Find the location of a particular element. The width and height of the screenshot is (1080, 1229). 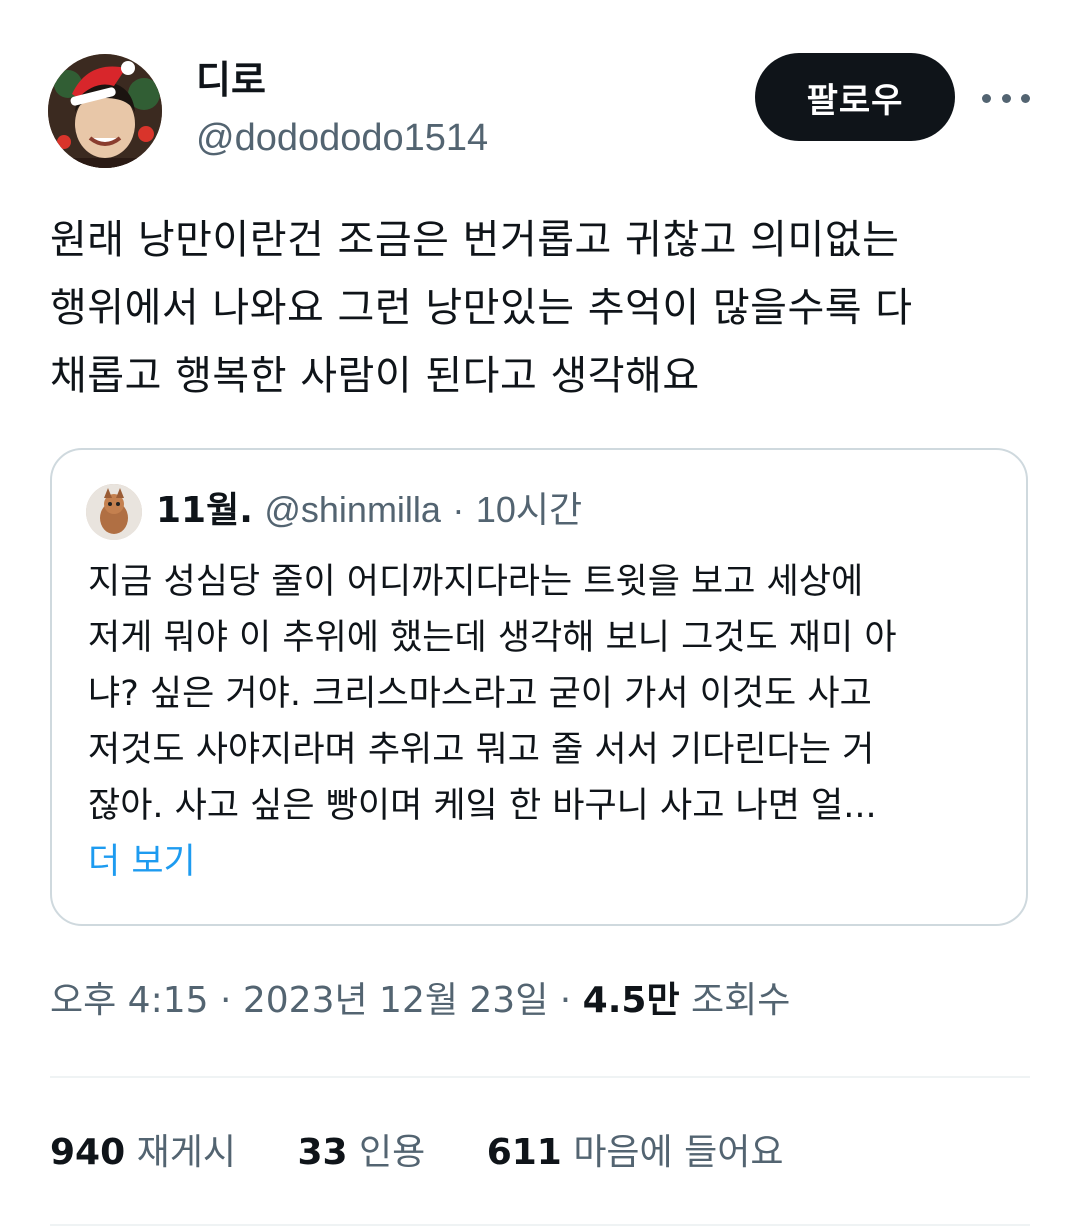

views-count: 4.5만 is located at coordinates (631, 1000).